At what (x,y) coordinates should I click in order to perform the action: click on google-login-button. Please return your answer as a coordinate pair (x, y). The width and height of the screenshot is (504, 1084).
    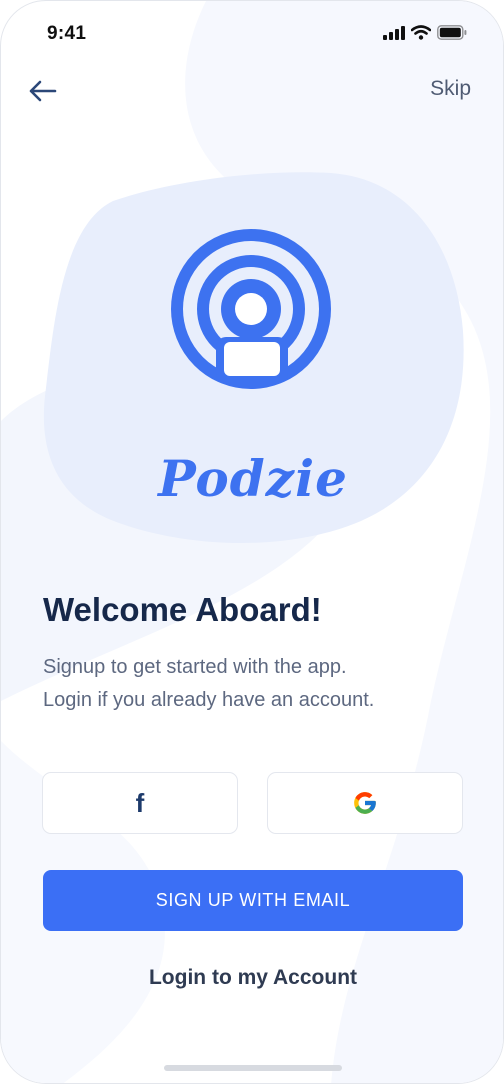
    Looking at the image, I should click on (365, 803).